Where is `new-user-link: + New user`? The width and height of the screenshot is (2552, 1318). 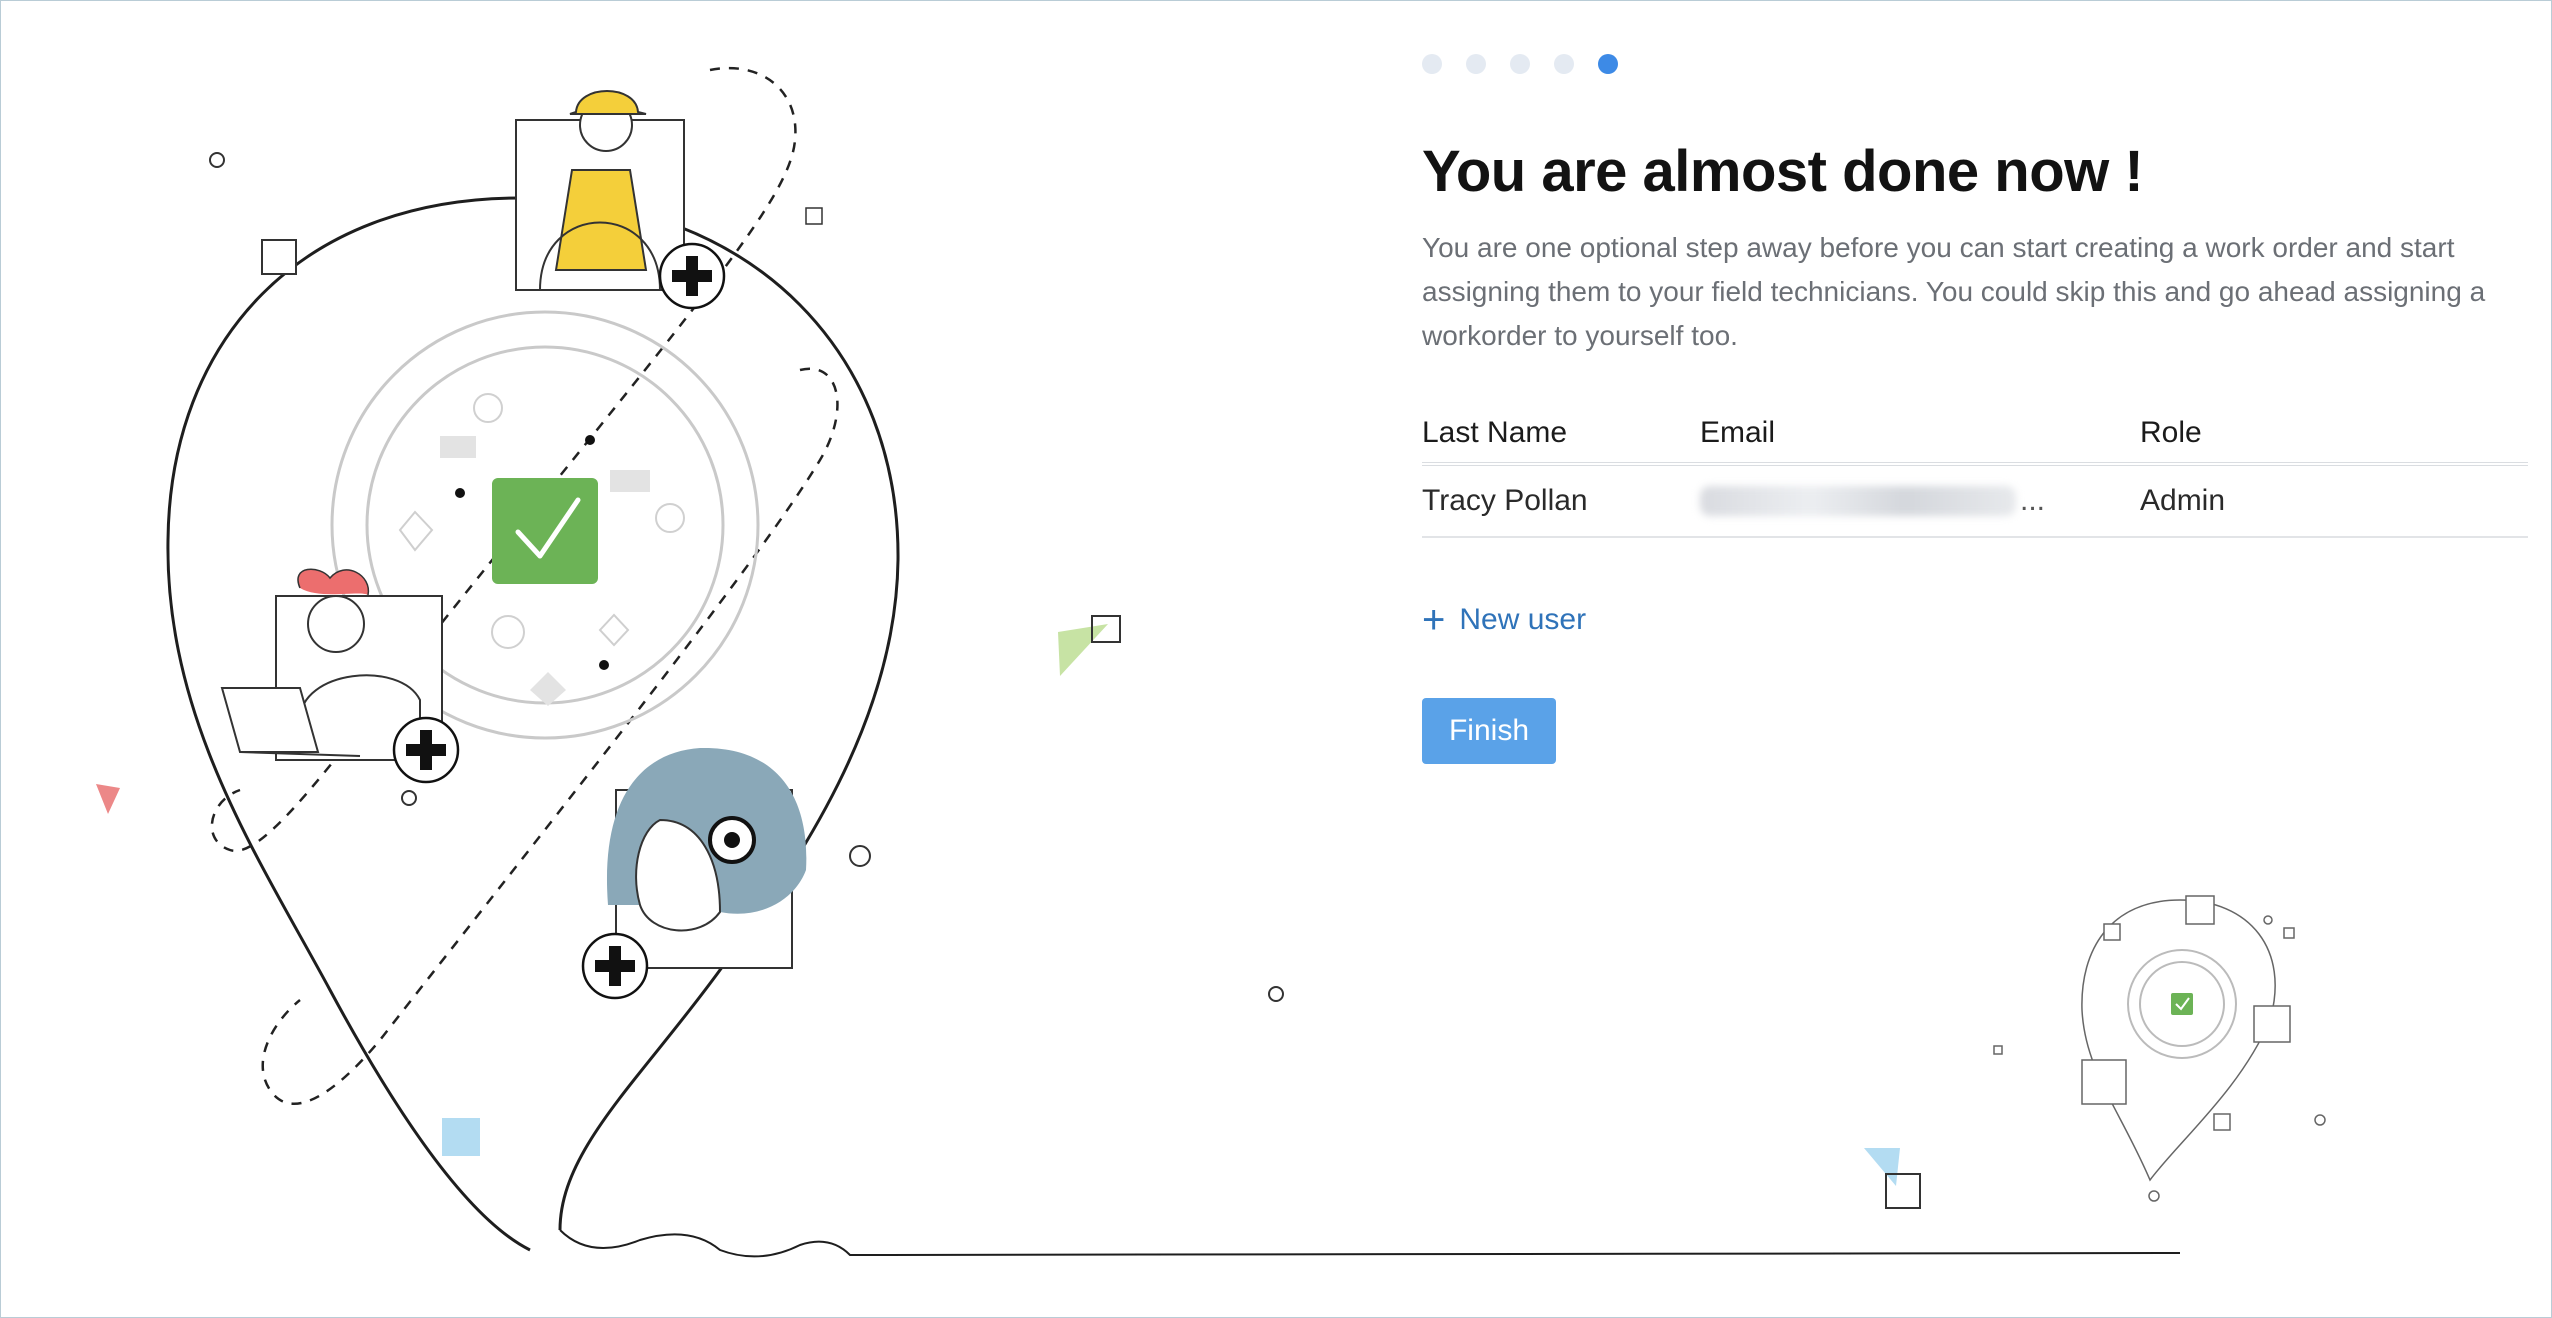
new-user-link: + New user is located at coordinates (1504, 620).